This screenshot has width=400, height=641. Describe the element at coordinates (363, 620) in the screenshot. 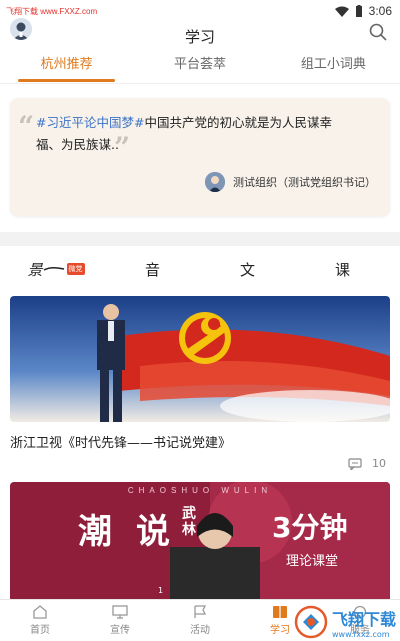

I see `watermark-main: 飞翔下载` at that location.